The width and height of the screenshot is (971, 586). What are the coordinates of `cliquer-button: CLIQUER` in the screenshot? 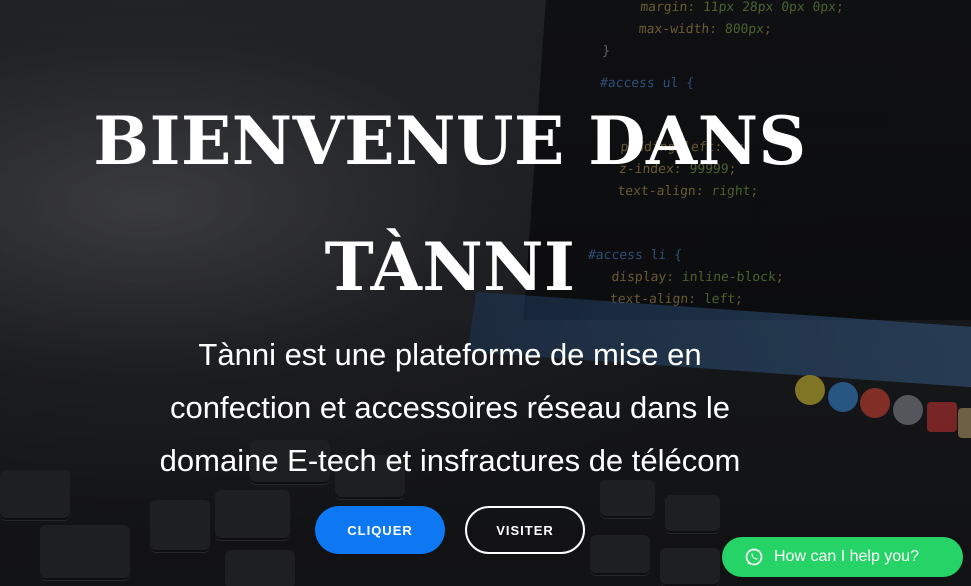 It's located at (380, 530).